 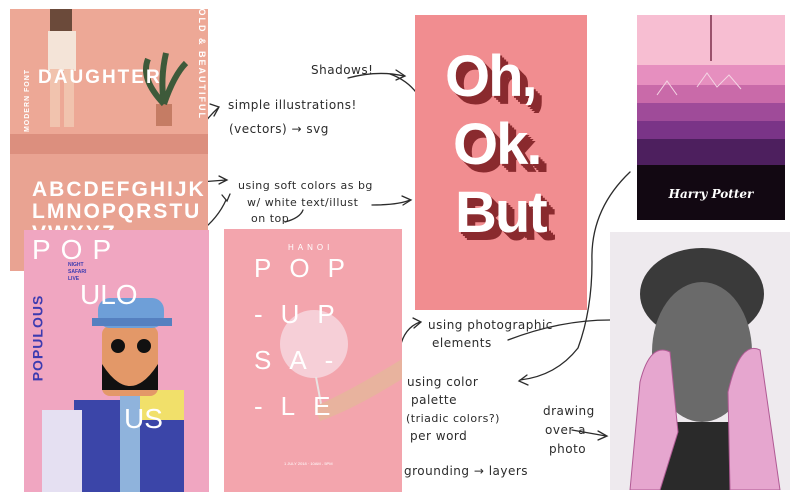 What do you see at coordinates (37, 338) in the screenshot?
I see `populous-name: POPULOUS` at bounding box center [37, 338].